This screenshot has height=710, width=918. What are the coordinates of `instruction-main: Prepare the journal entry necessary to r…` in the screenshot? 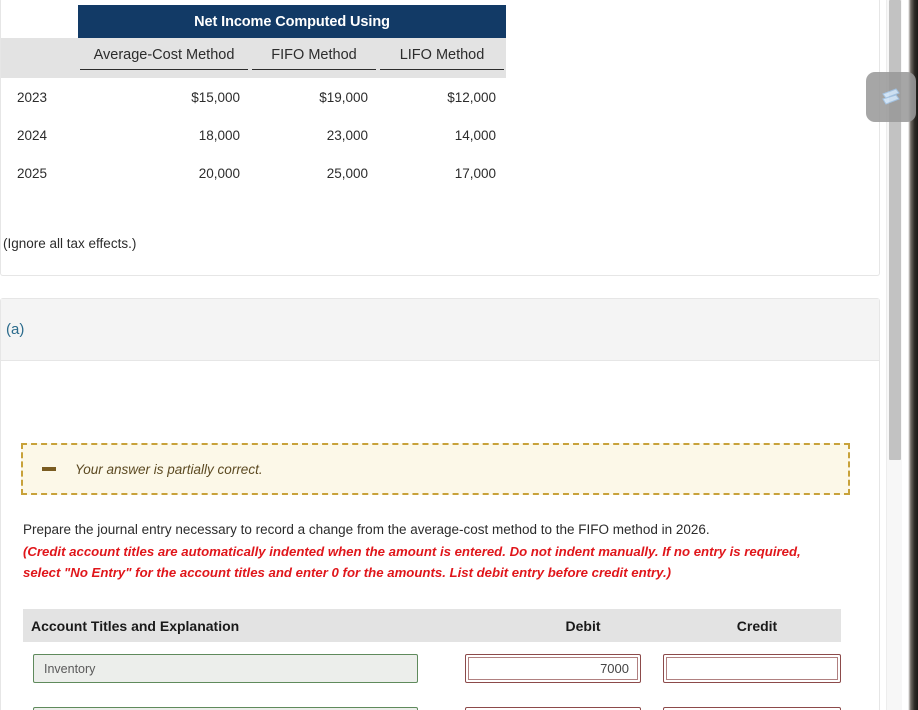 It's located at (366, 529).